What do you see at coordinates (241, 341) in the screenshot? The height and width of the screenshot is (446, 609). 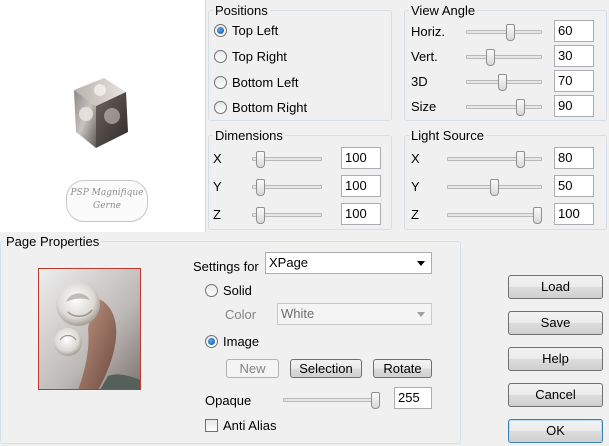 I see `image-label: Image` at bounding box center [241, 341].